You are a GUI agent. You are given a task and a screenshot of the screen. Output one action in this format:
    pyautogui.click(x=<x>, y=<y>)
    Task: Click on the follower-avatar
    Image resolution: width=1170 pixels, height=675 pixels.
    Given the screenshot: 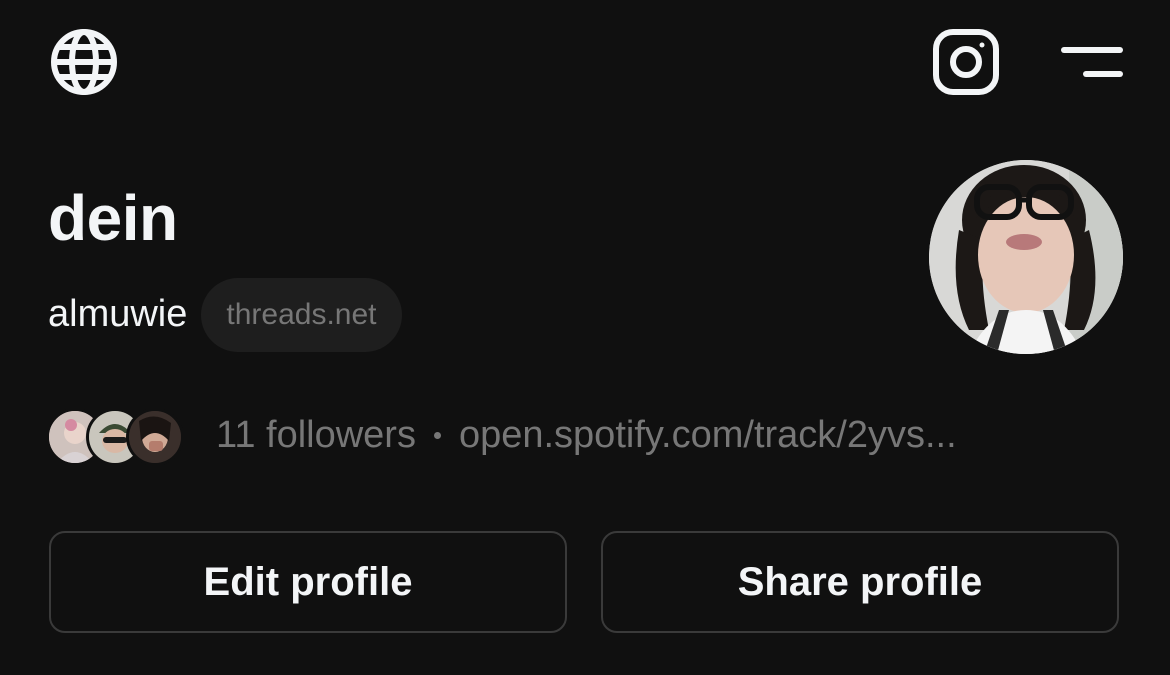 What is the action you would take?
    pyautogui.click(x=155, y=437)
    